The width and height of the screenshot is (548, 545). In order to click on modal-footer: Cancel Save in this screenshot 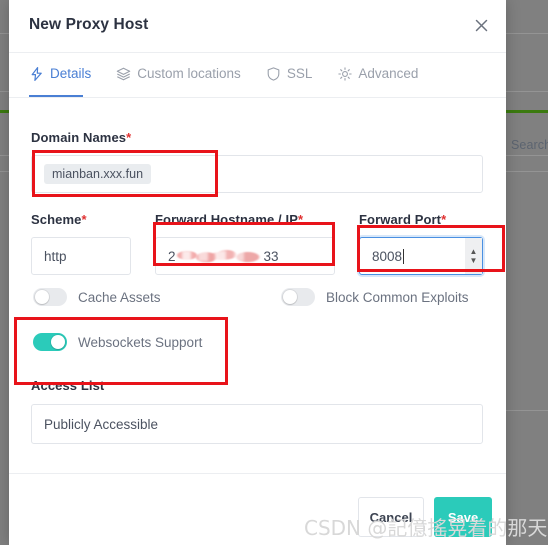, I will do `click(257, 509)`.